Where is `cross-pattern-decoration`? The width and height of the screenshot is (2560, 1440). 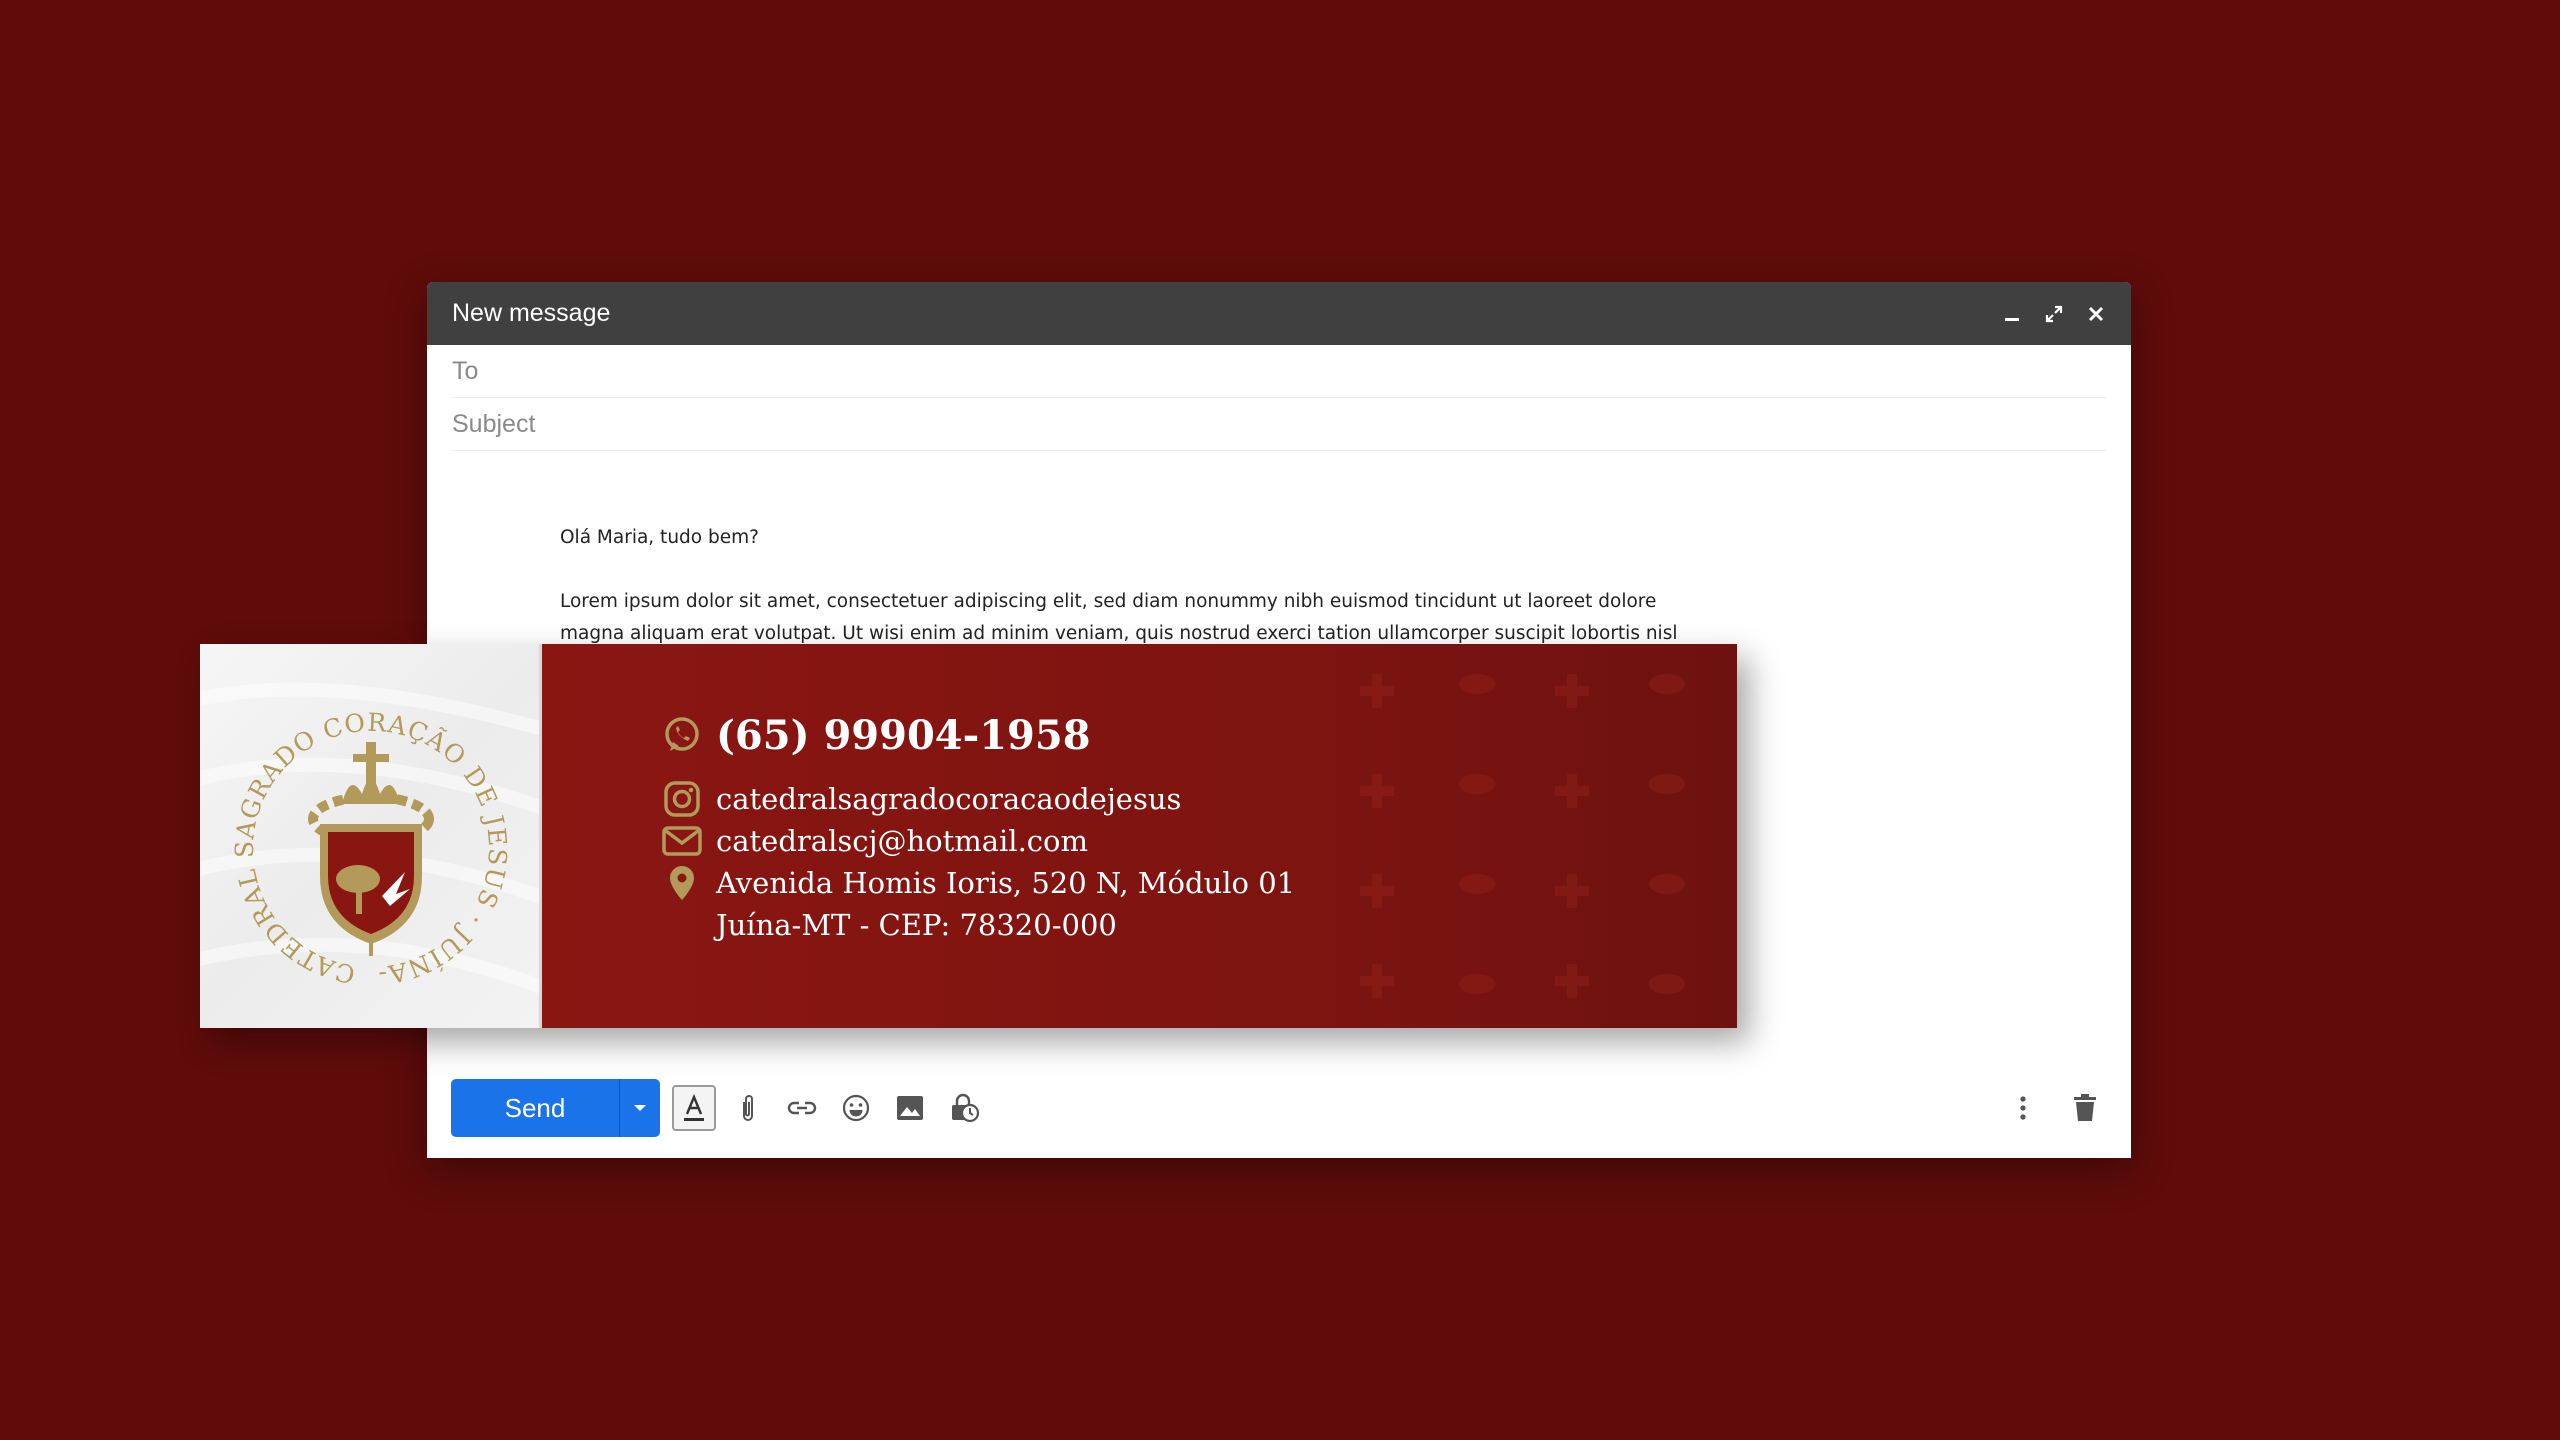 cross-pattern-decoration is located at coordinates (1522, 836).